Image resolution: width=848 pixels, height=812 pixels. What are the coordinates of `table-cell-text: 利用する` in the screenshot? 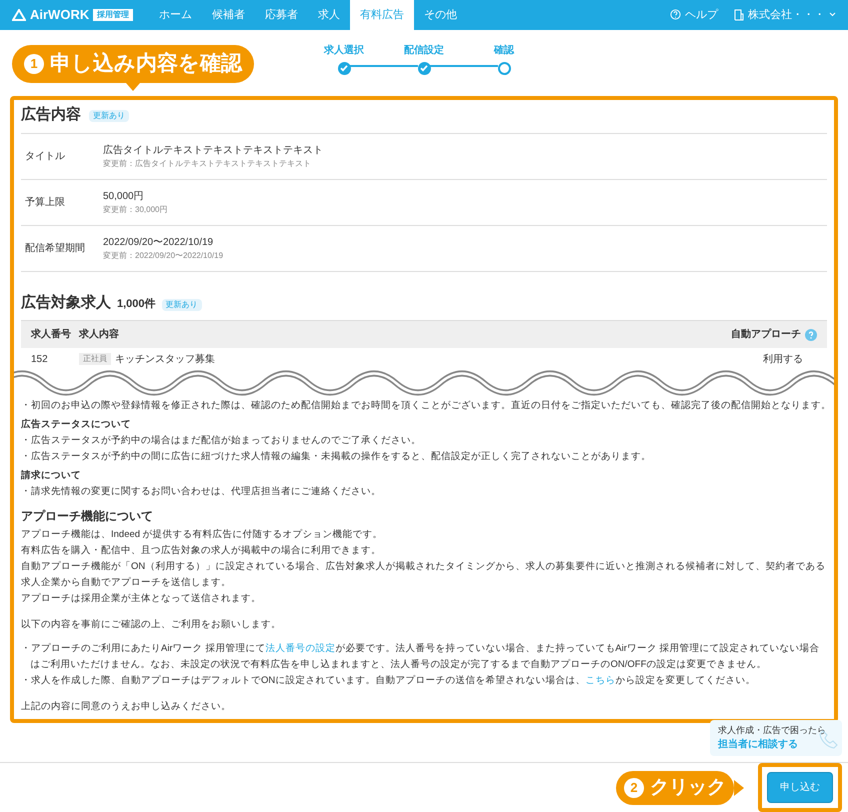 It's located at (783, 359).